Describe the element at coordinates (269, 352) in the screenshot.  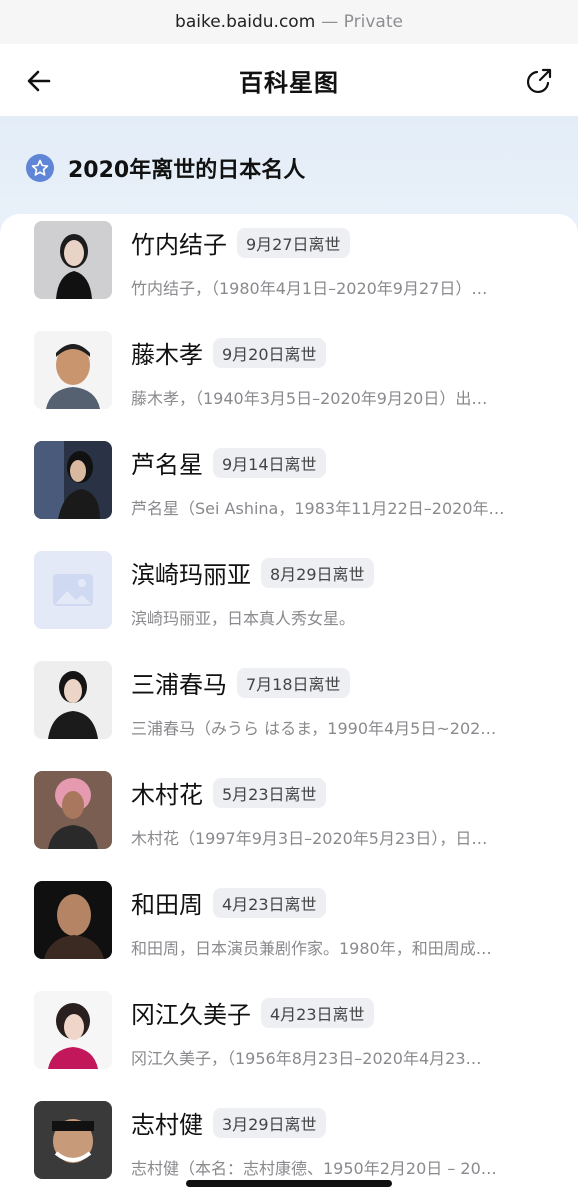
I see `date-badge: 9月20日离世` at that location.